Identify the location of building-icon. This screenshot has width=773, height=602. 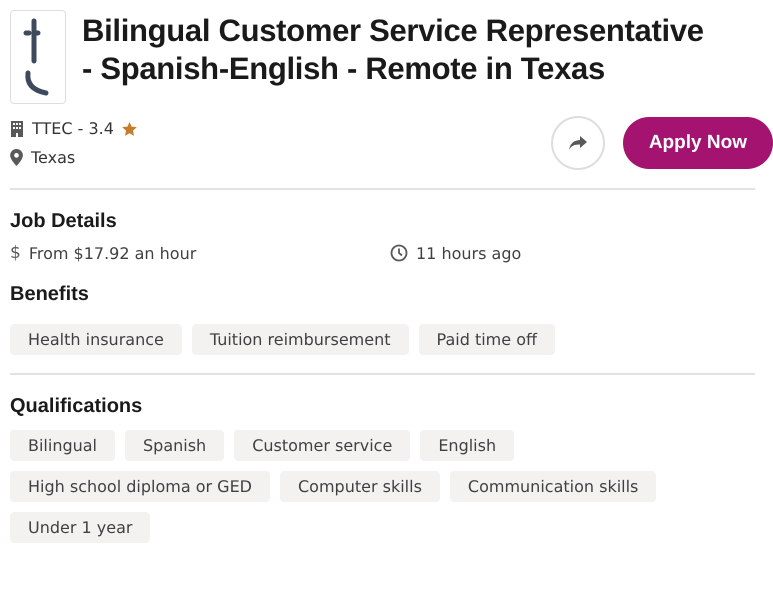
(17, 128).